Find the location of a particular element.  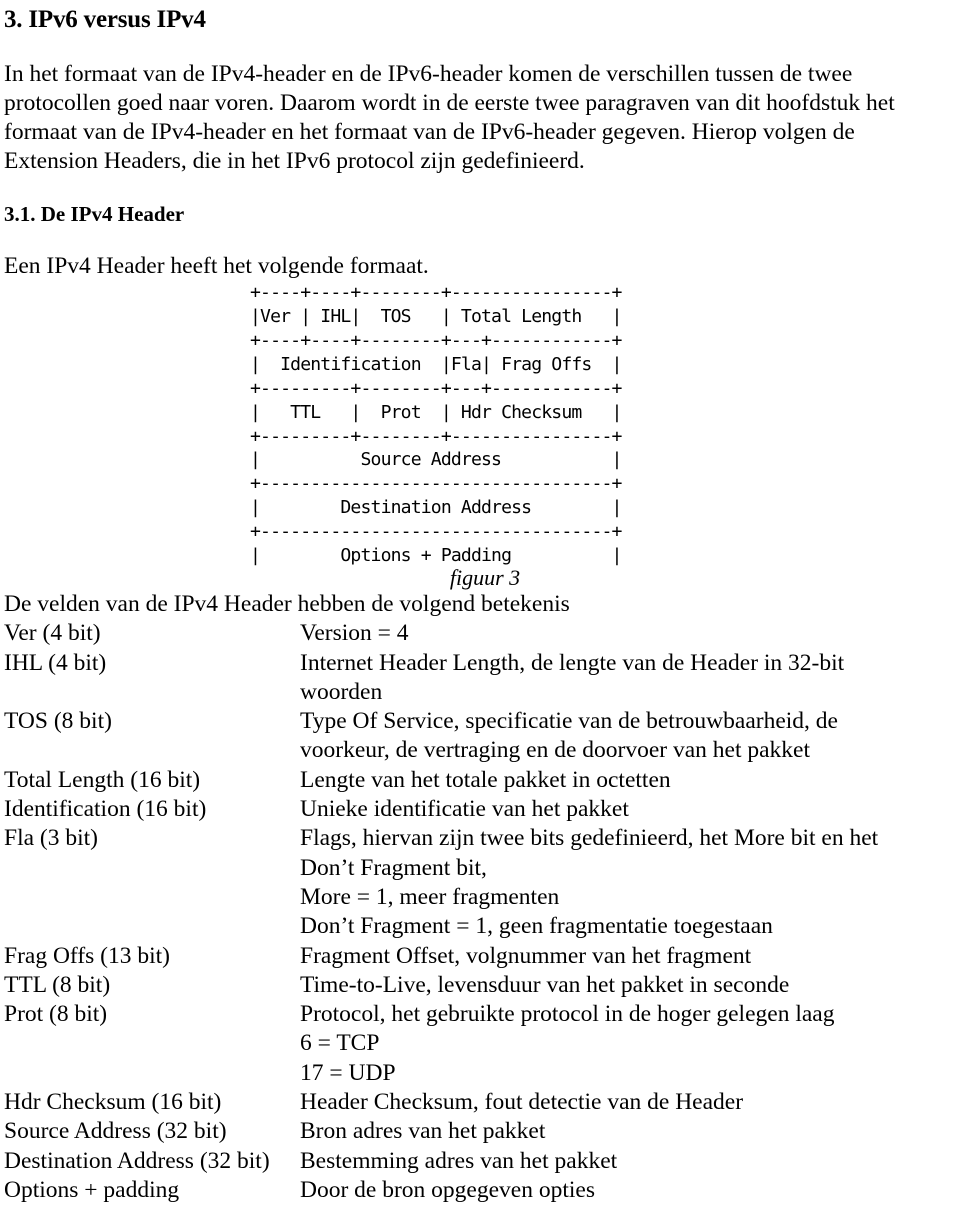

definition-description: Version = 4 is located at coordinates (630, 633).